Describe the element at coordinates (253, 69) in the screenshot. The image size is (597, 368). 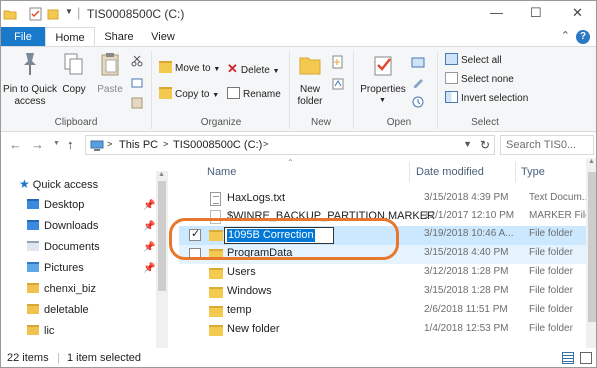
I see `delete-button: ✕ Delete ▼` at that location.